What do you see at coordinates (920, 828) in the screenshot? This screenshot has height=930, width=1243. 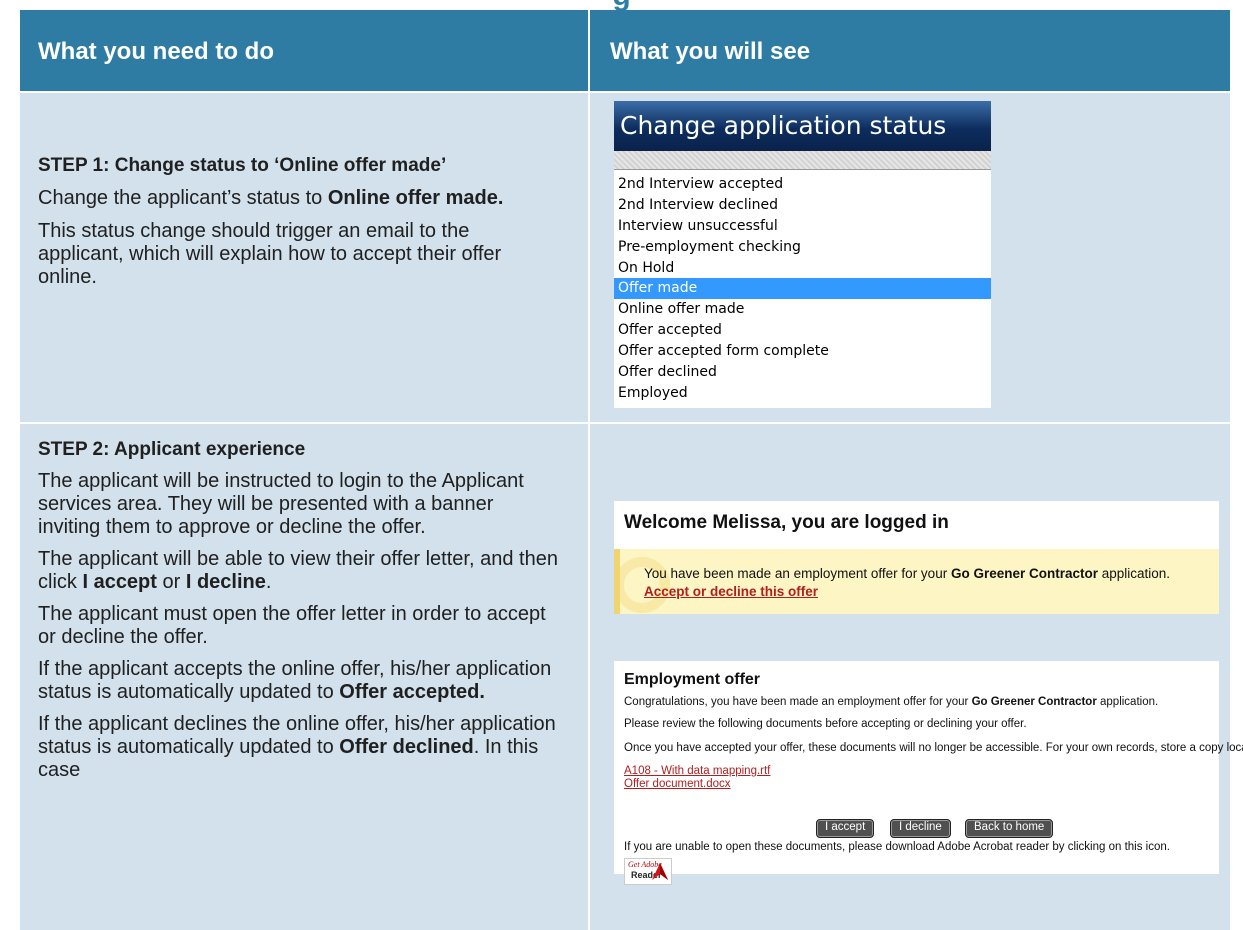 I see `i-decline-button: I decline` at bounding box center [920, 828].